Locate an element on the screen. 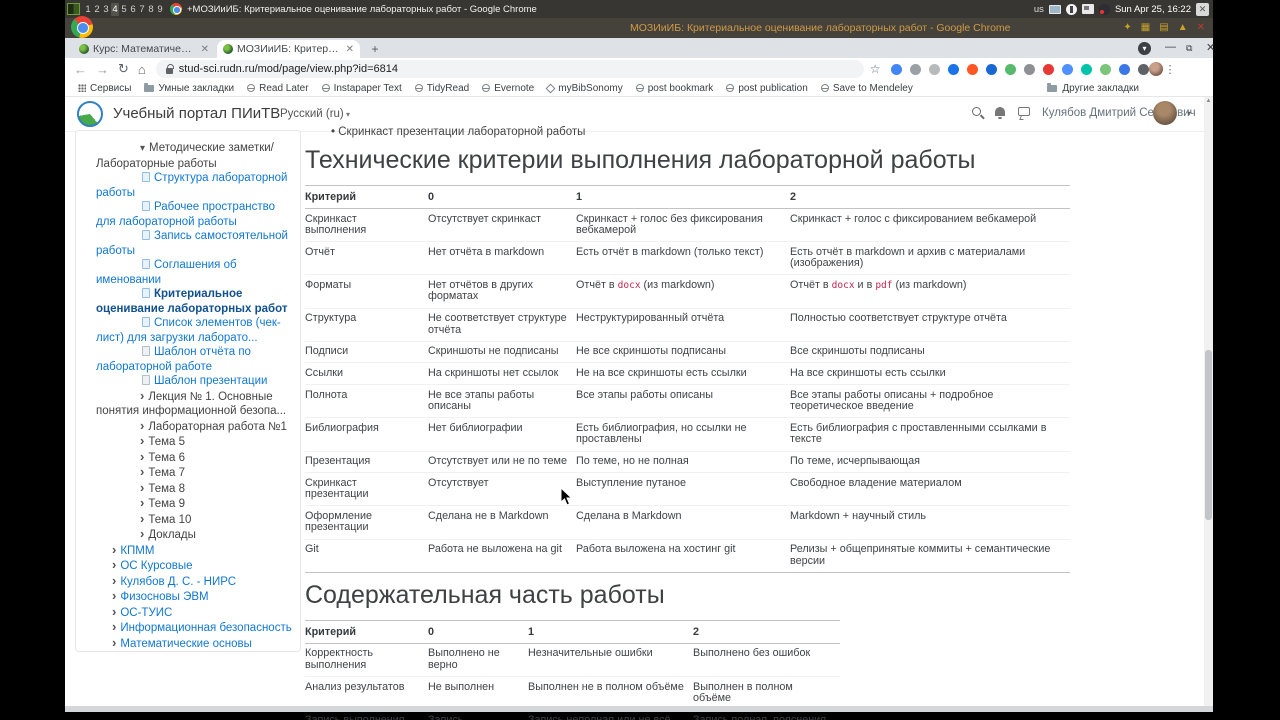  workspace-number: 6 is located at coordinates (133, 9).